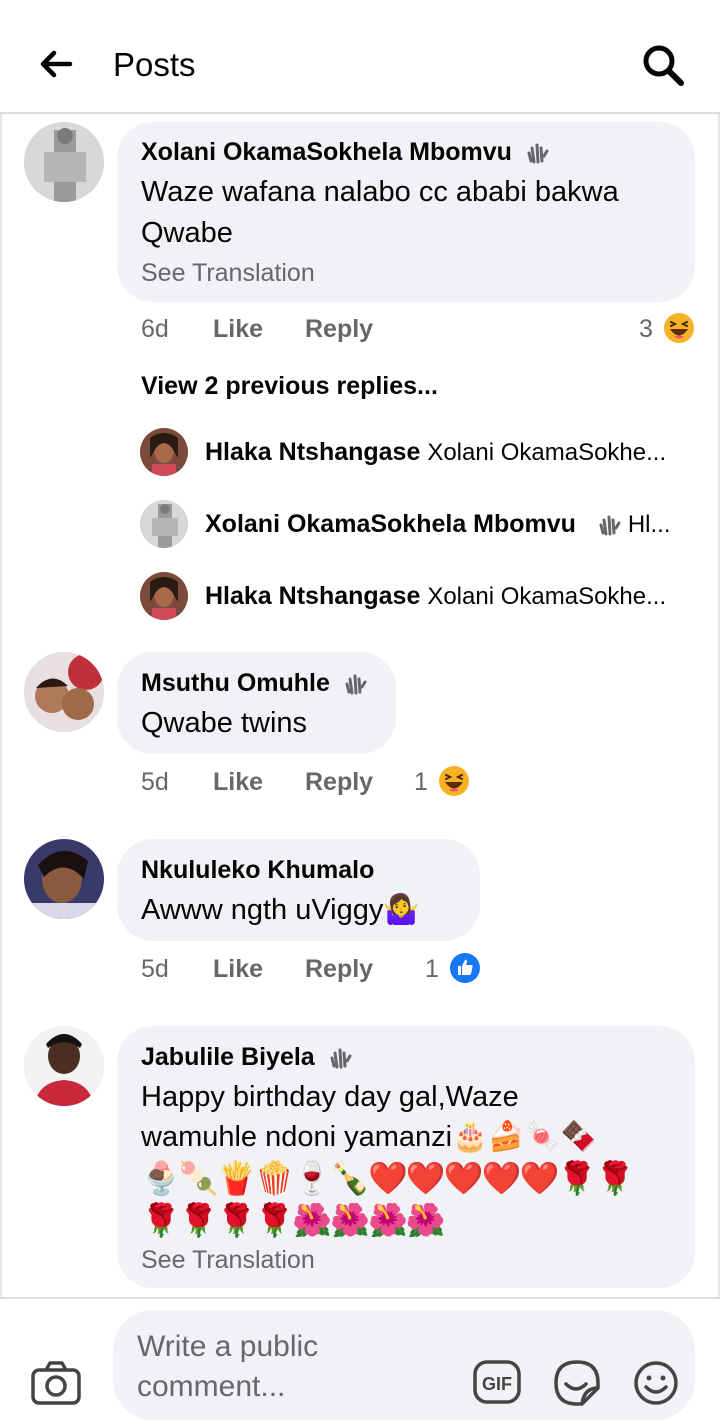 Image resolution: width=720 pixels, height=1425 pixels. What do you see at coordinates (390, 524) in the screenshot?
I see `reply-author: Xolani OkamaSokhela Mbomvu` at bounding box center [390, 524].